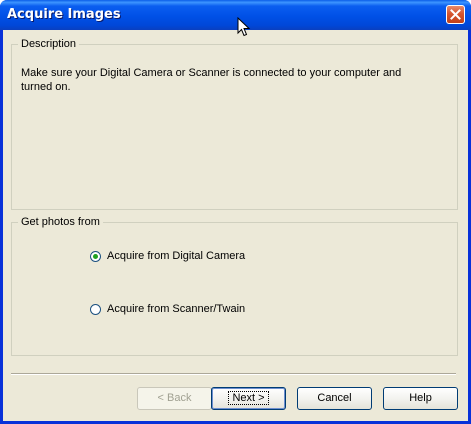  What do you see at coordinates (64, 14) in the screenshot?
I see `window-title: Acquire Images` at bounding box center [64, 14].